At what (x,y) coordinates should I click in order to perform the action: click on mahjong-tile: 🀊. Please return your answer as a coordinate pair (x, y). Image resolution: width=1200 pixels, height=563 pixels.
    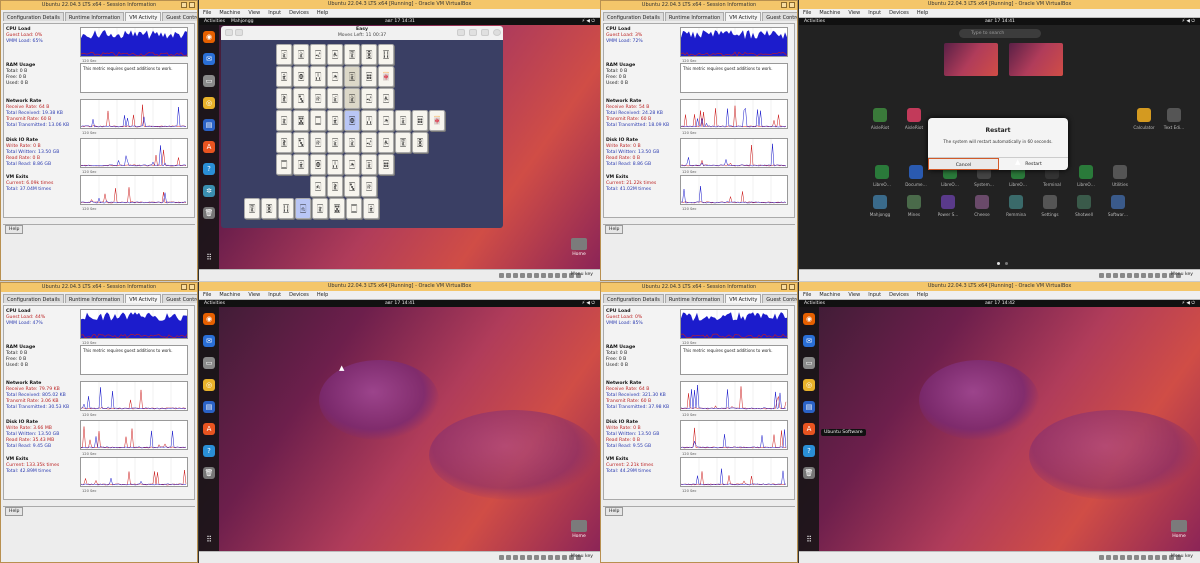
    Looking at the image, I should click on (252, 208).